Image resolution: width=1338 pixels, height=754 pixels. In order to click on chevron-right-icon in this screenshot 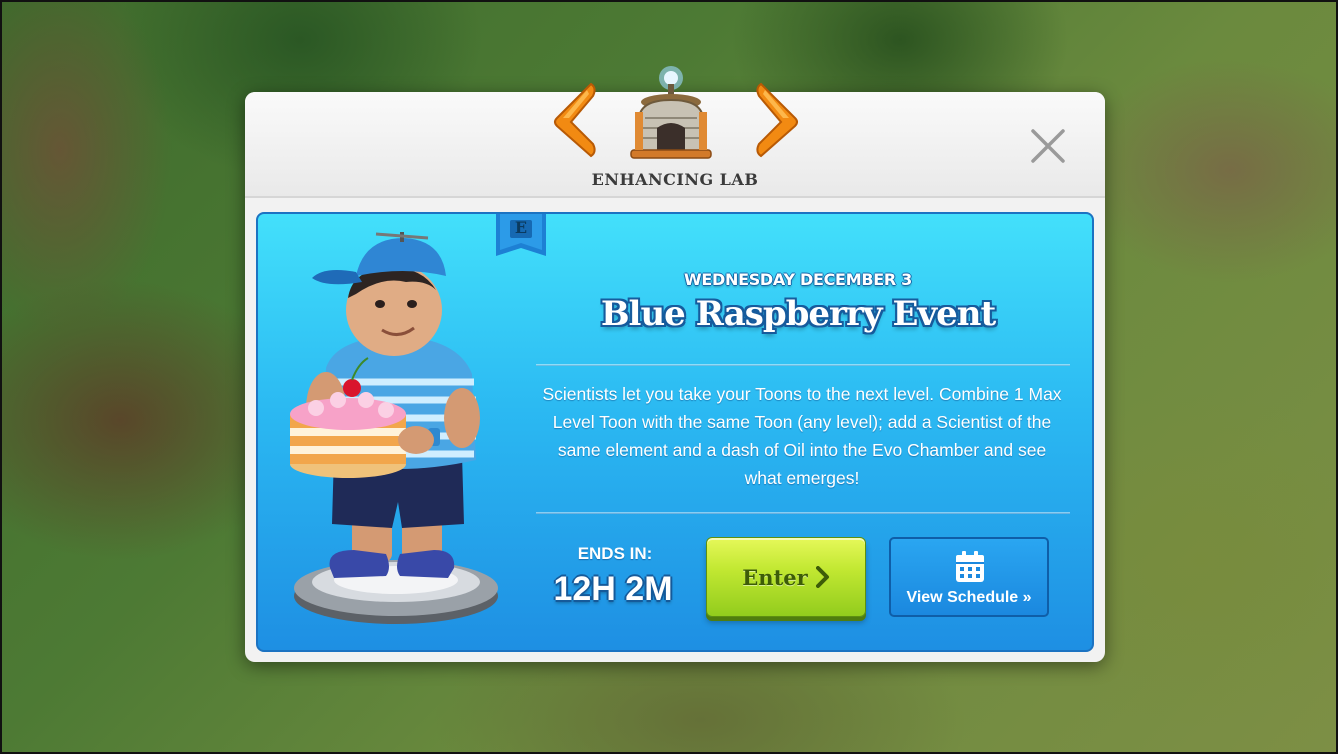, I will do `click(777, 120)`.